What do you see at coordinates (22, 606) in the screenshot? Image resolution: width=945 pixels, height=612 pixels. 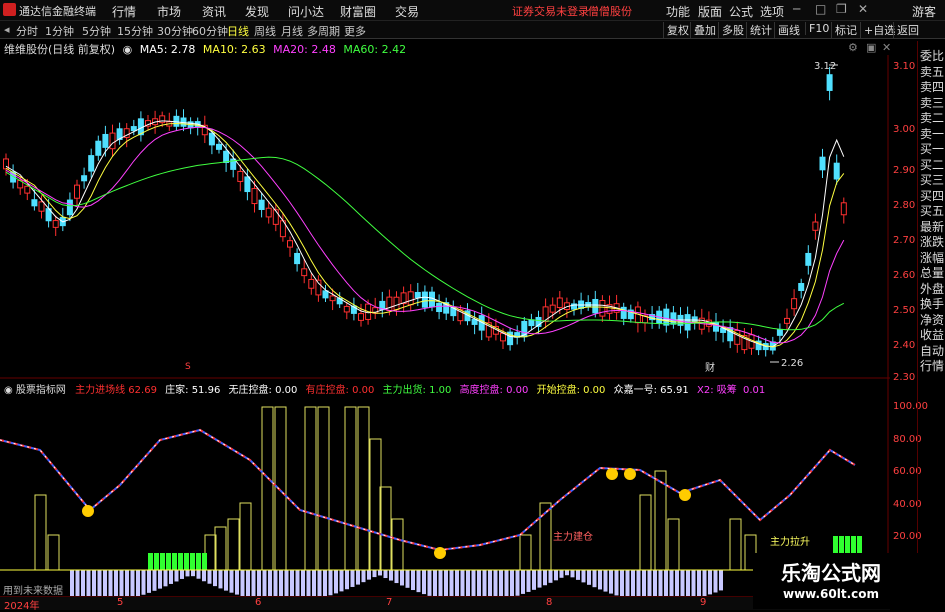 I see `time-tick: 2024年` at bounding box center [22, 606].